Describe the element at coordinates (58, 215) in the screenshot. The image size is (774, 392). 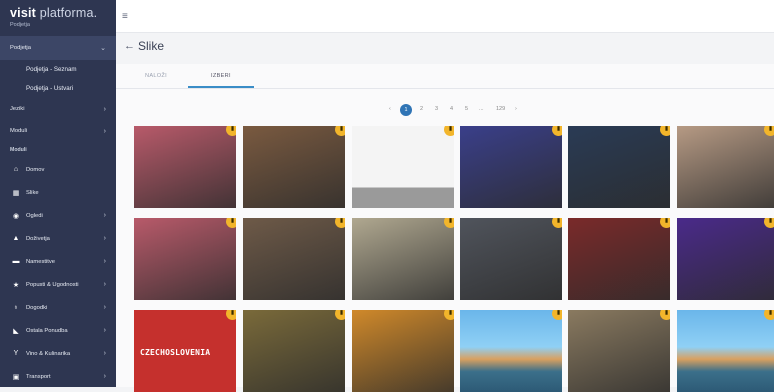
I see `sidebar-item-ogledi: ◉ Ogledi ›` at that location.